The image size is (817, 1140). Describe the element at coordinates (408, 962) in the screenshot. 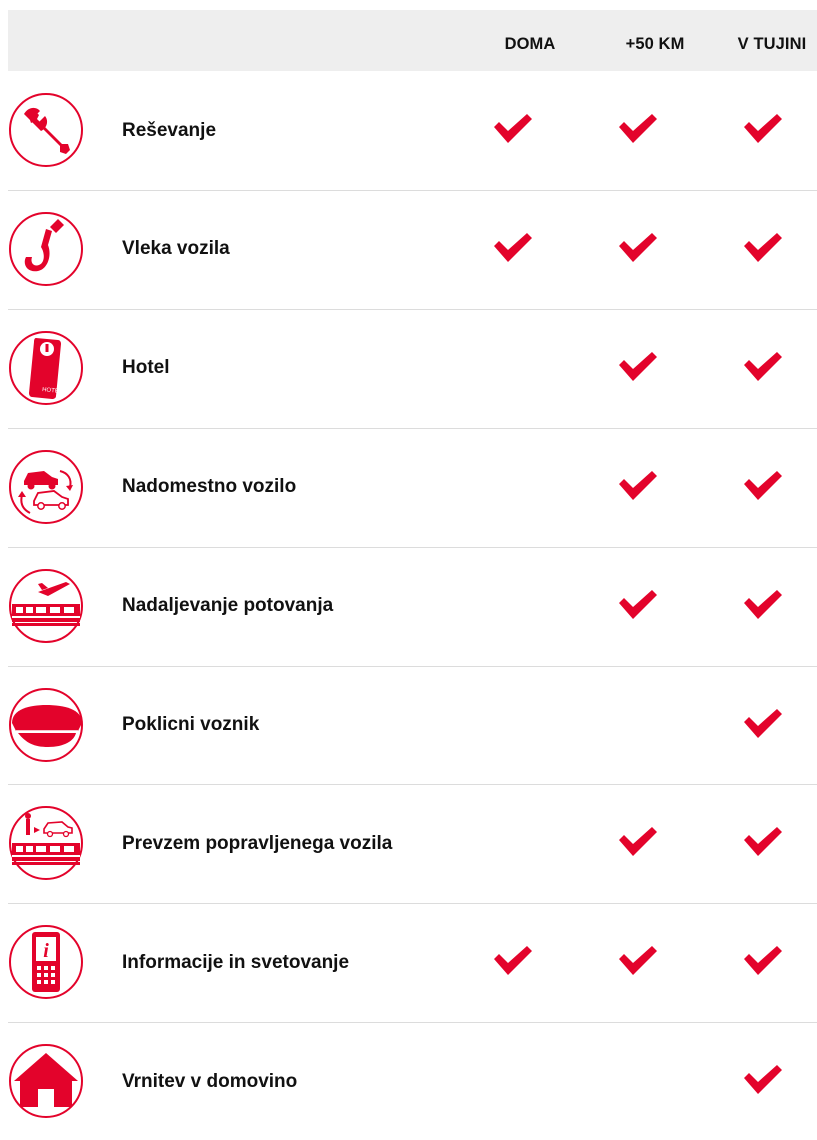

I see `table-row: i Informacije in svetovanje` at that location.